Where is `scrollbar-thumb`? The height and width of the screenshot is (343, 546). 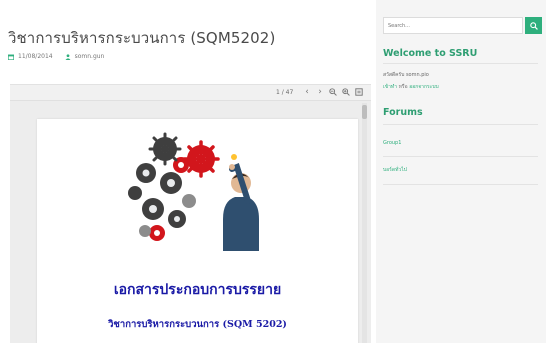
scrollbar-thumb is located at coordinates (364, 112).